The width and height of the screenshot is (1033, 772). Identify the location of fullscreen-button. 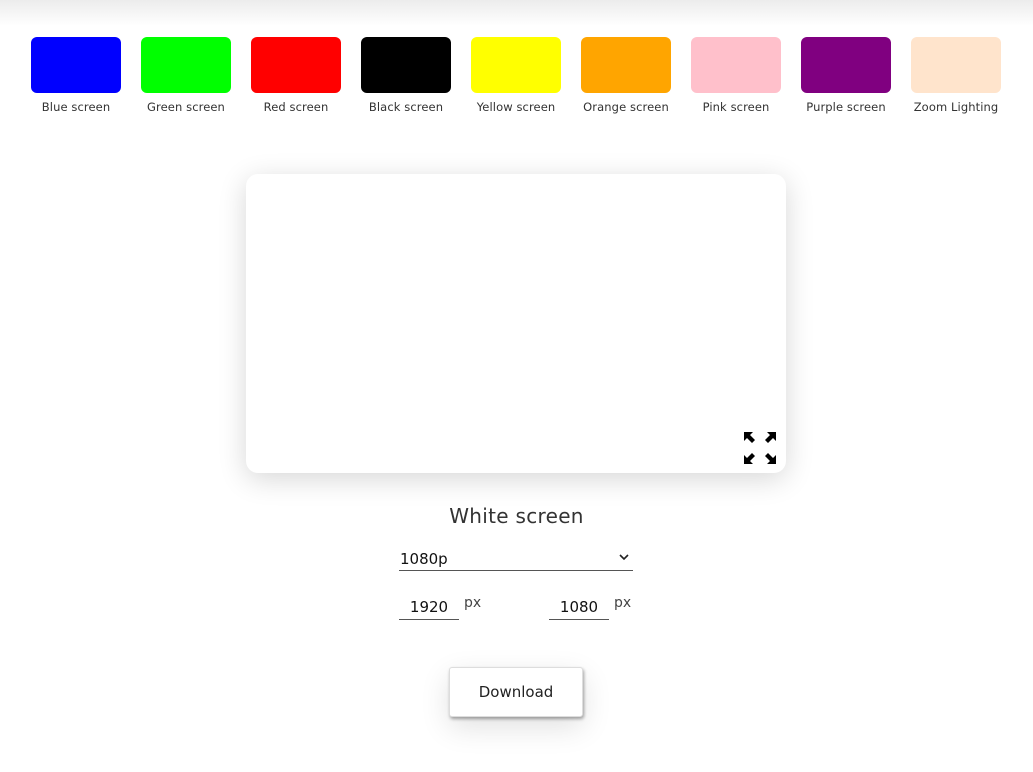
(760, 448).